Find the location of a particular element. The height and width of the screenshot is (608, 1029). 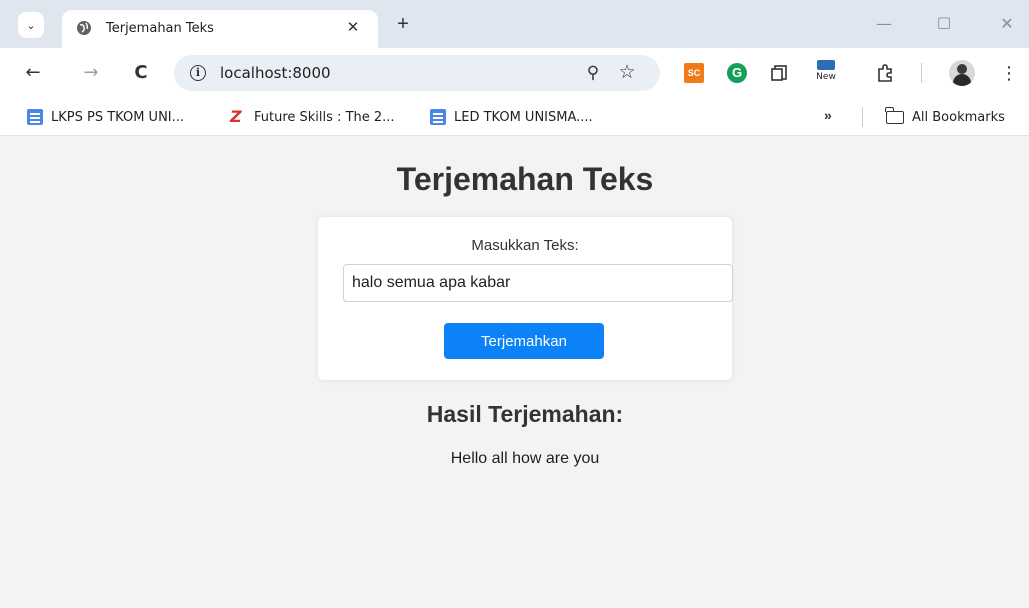

chevron-down-icon: ⌄ is located at coordinates (31, 25).